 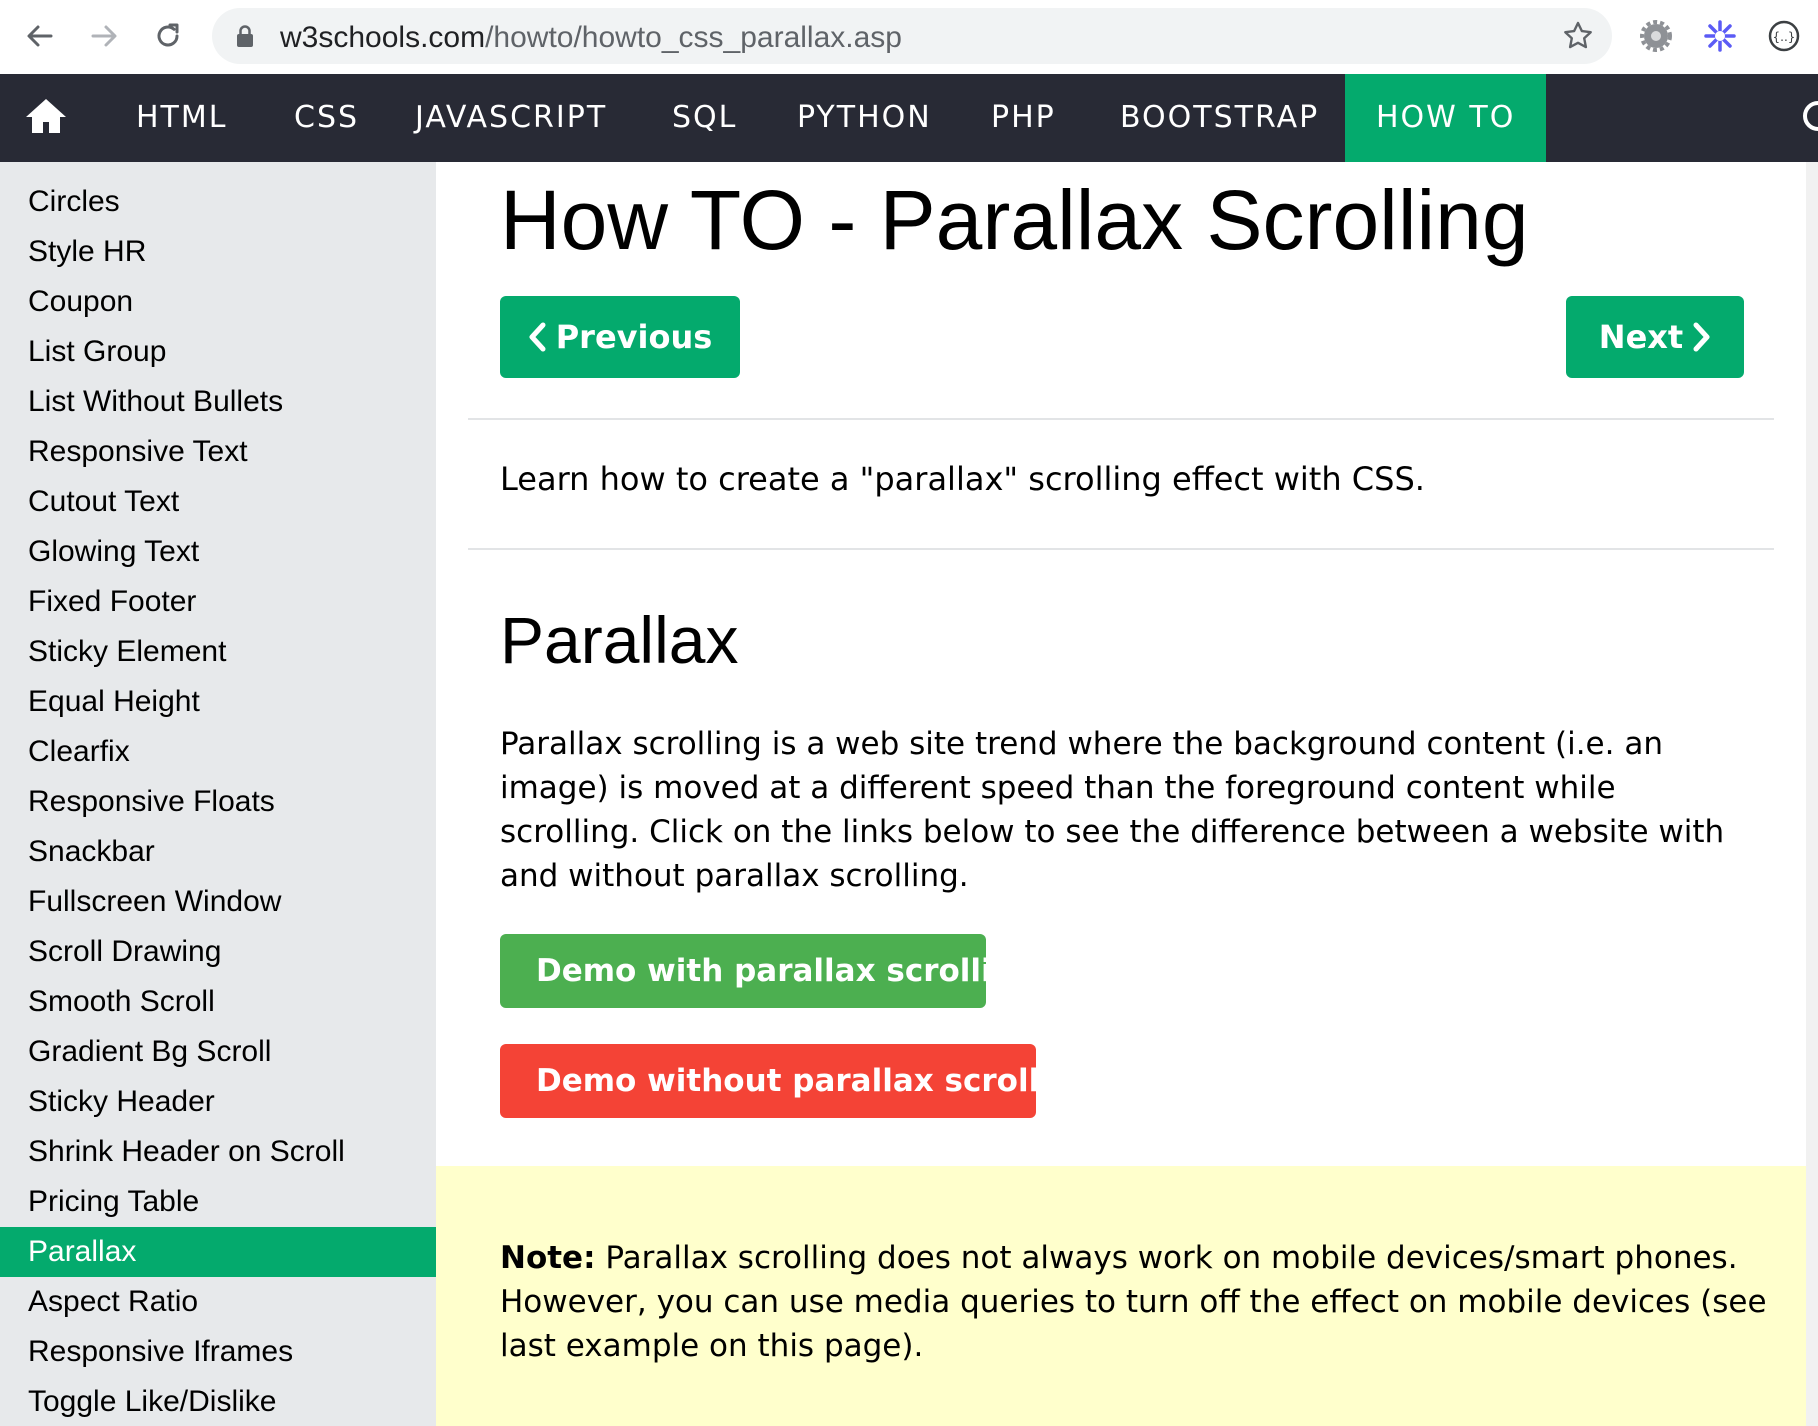 What do you see at coordinates (1701, 337) in the screenshot?
I see `chevron-right-icon` at bounding box center [1701, 337].